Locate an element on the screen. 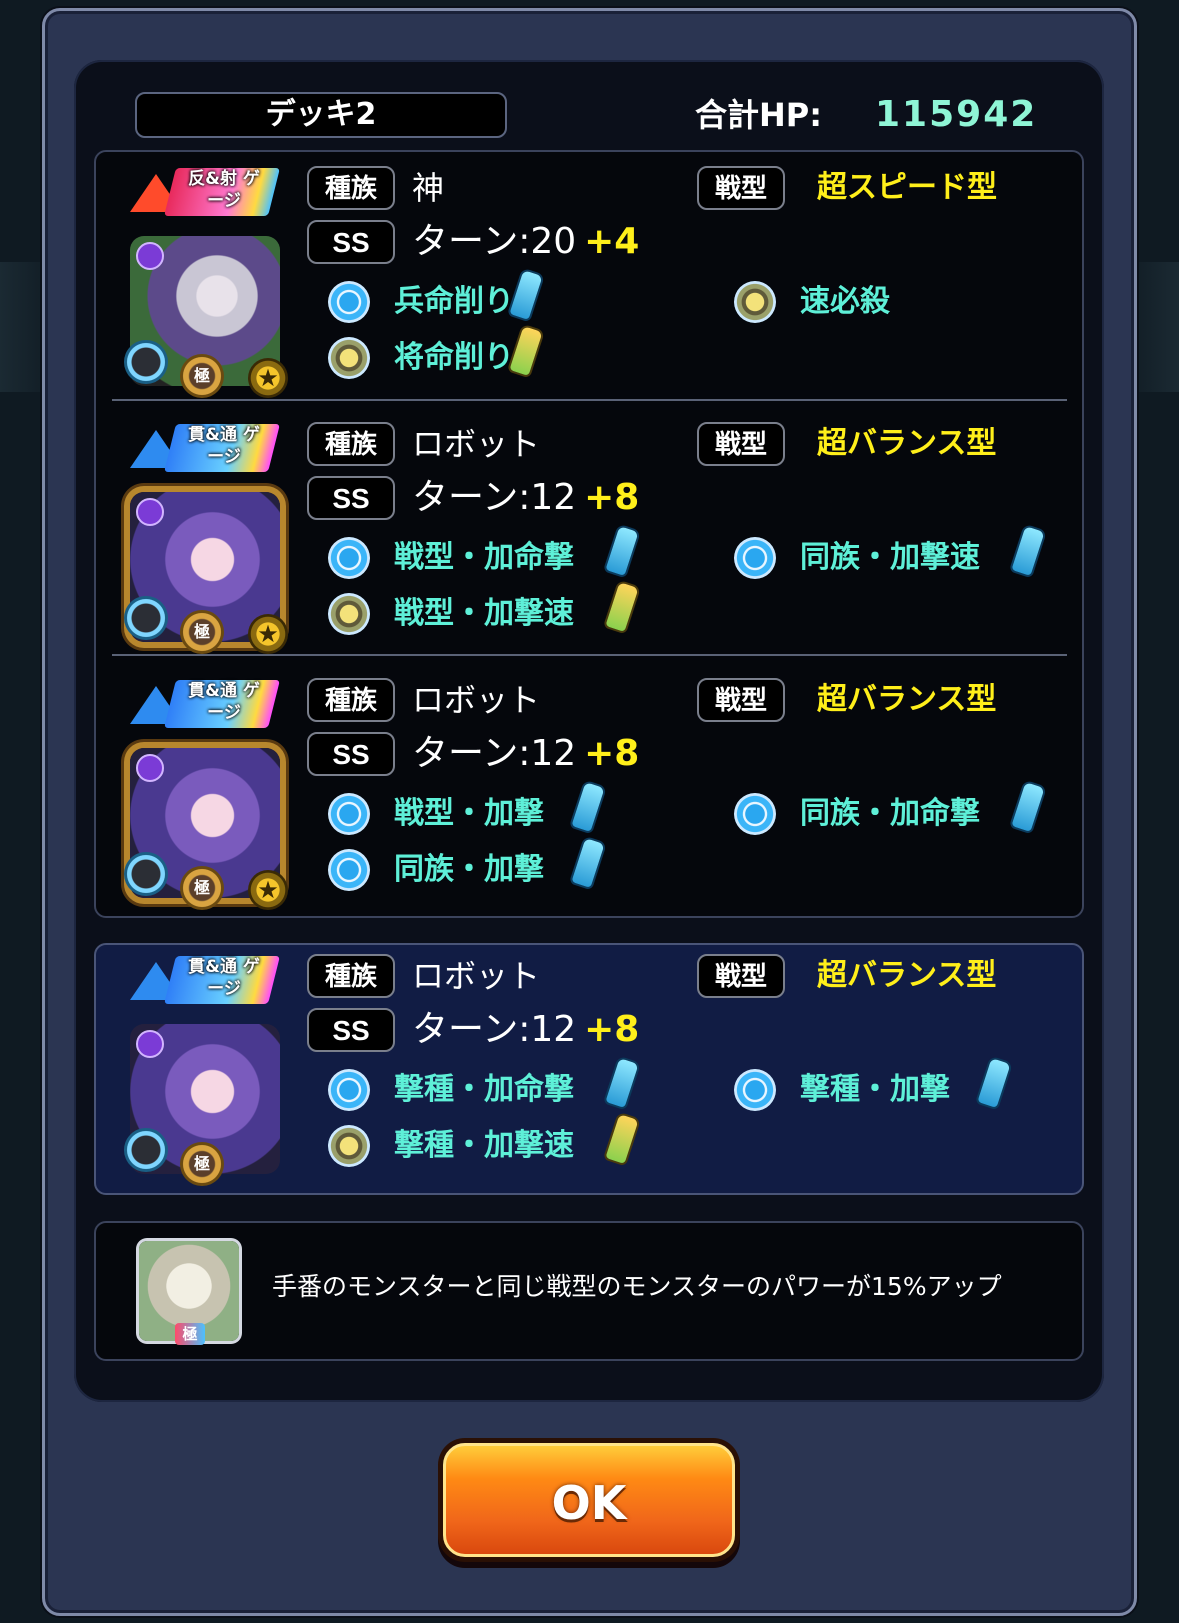 The height and width of the screenshot is (1623, 1179). ability-2: 速必殺 is located at coordinates (884, 302).